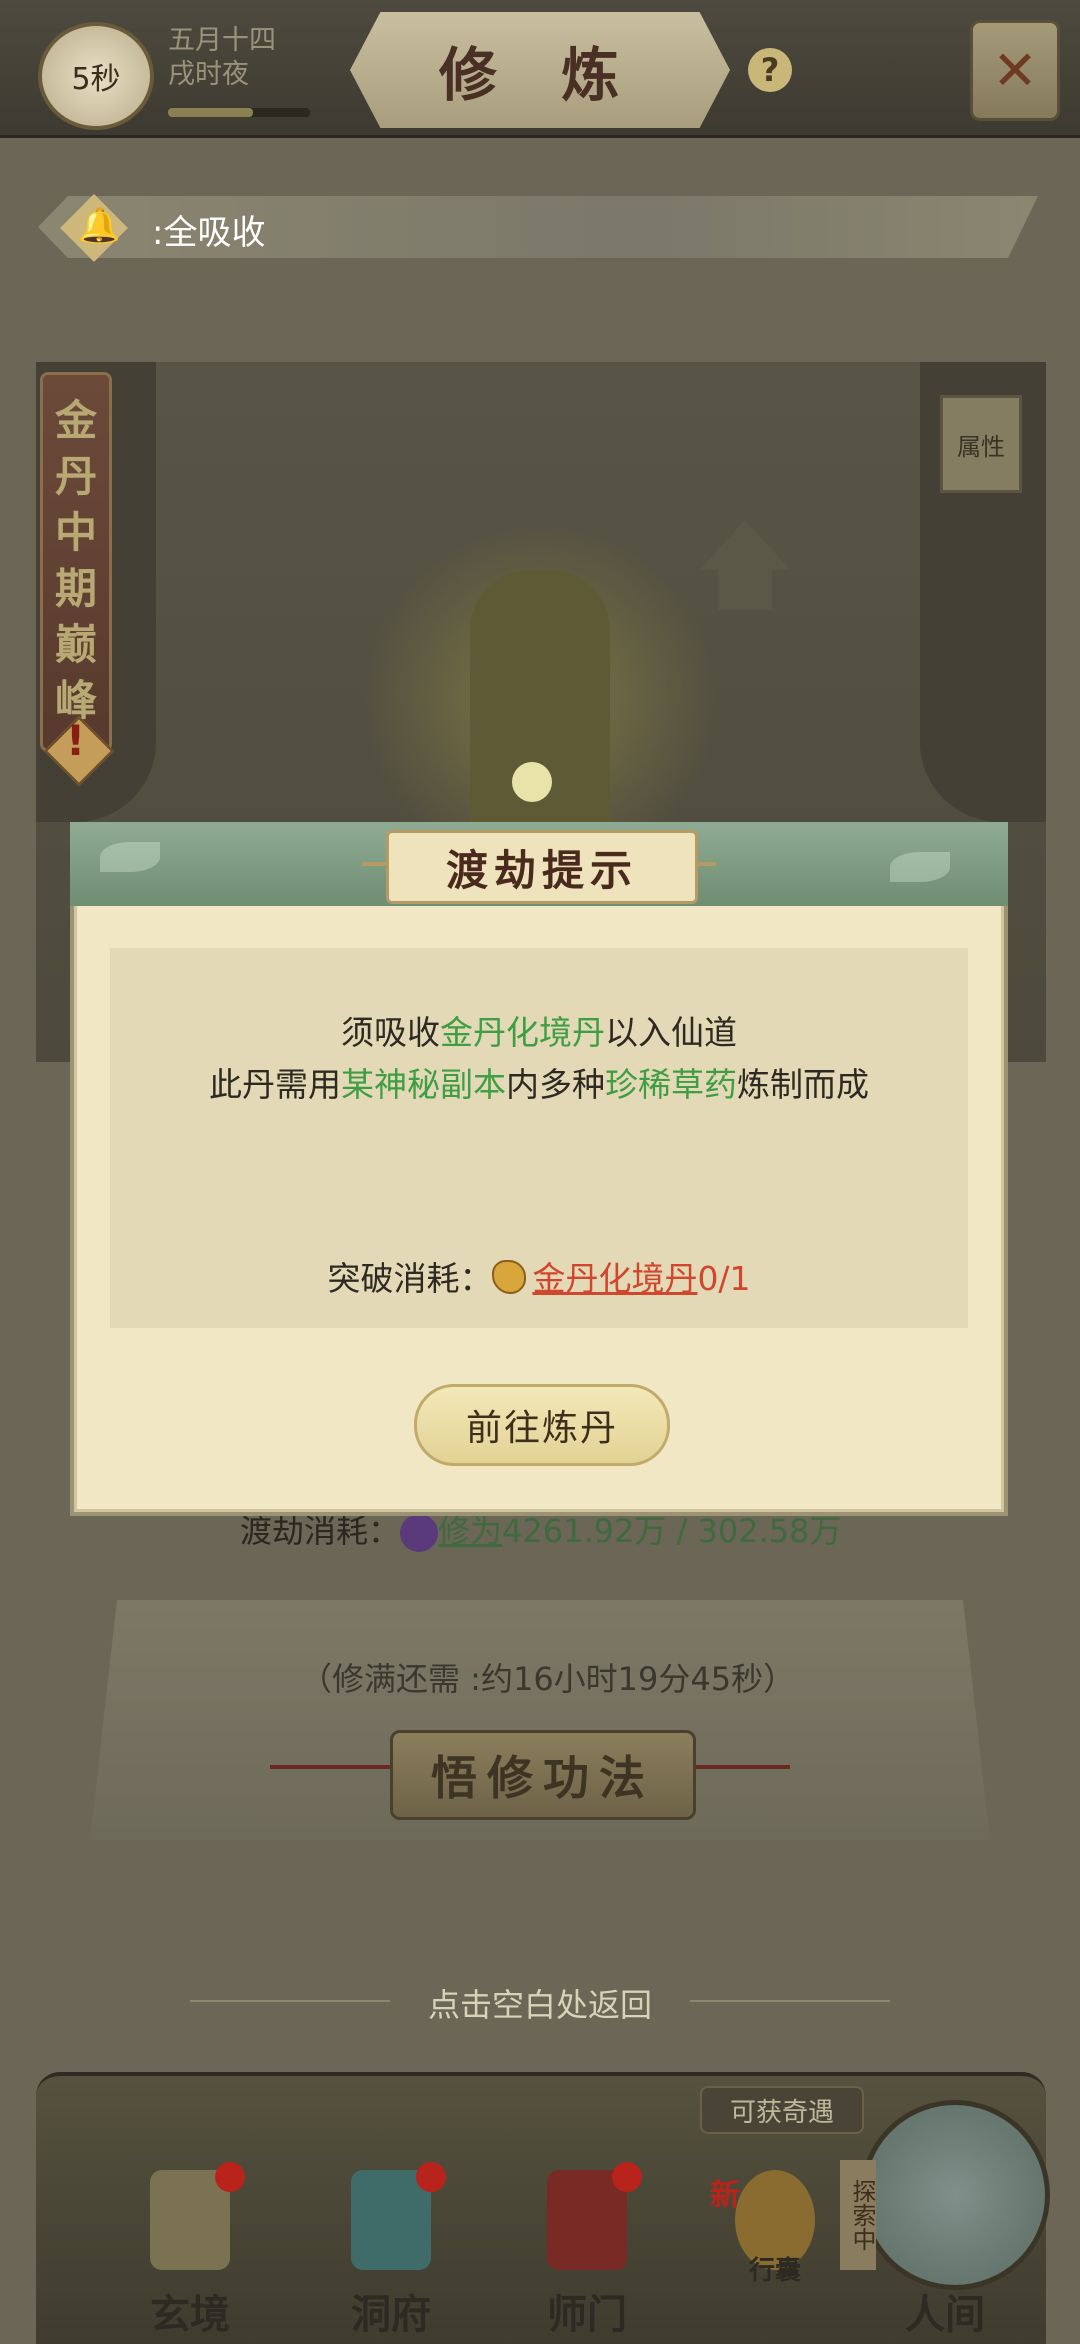 The height and width of the screenshot is (2344, 1080). I want to click on adventure-tag: 可获奇遇, so click(782, 2110).